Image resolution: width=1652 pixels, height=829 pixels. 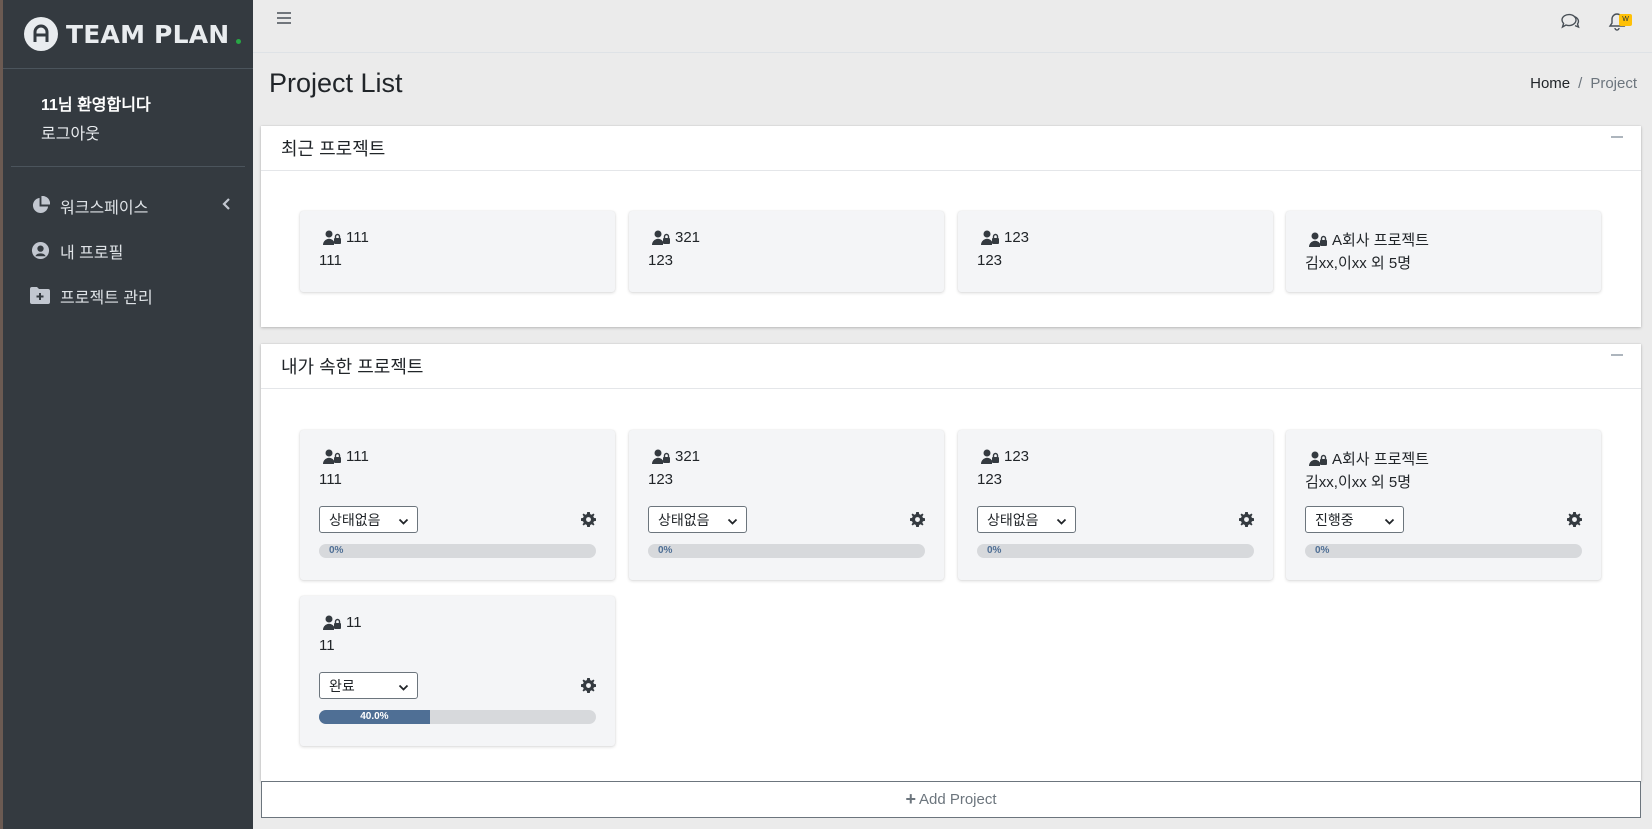 What do you see at coordinates (952, 26) in the screenshot?
I see `topbar: W` at bounding box center [952, 26].